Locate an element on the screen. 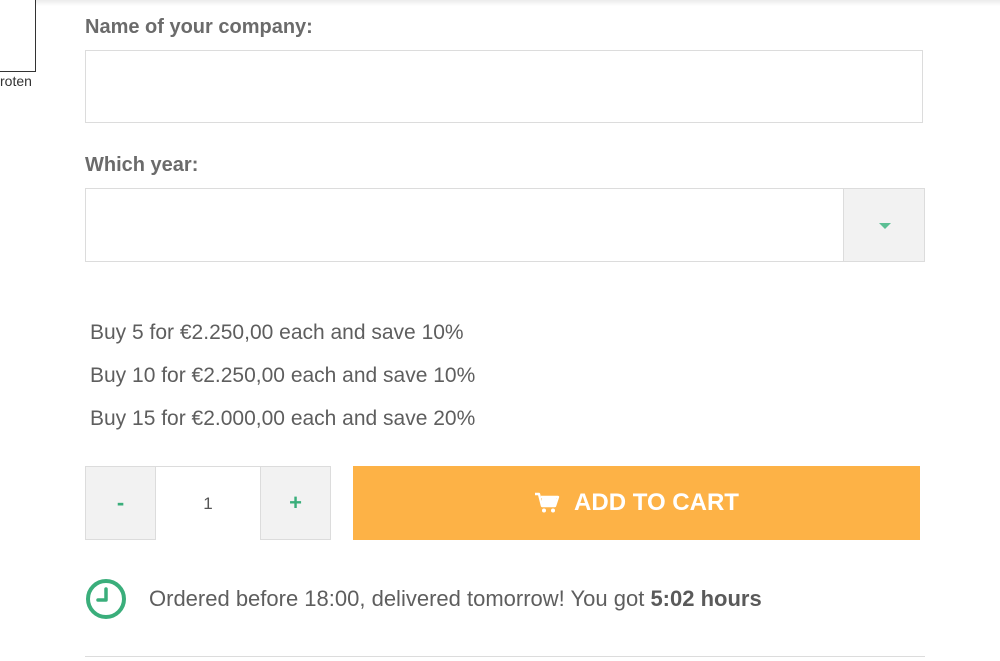  add-to-cart-button: ADD TO CART is located at coordinates (636, 503).